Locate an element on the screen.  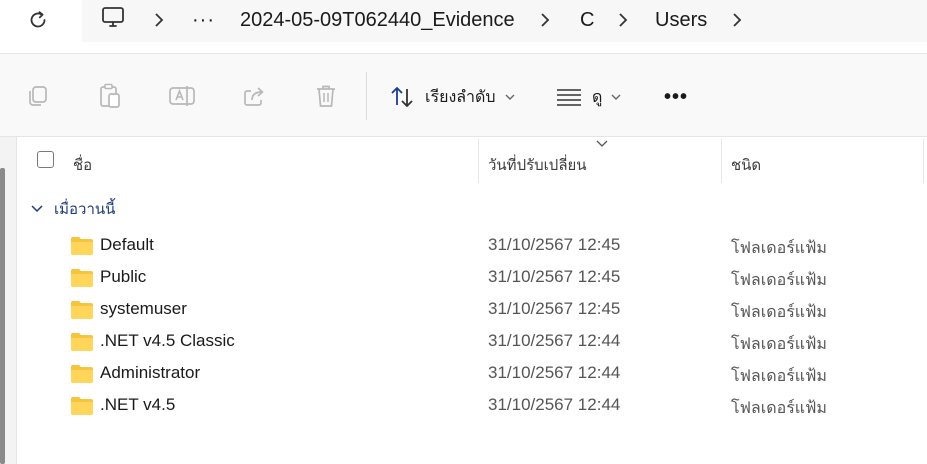
column-header-name: ชื่อ is located at coordinates (82, 165).